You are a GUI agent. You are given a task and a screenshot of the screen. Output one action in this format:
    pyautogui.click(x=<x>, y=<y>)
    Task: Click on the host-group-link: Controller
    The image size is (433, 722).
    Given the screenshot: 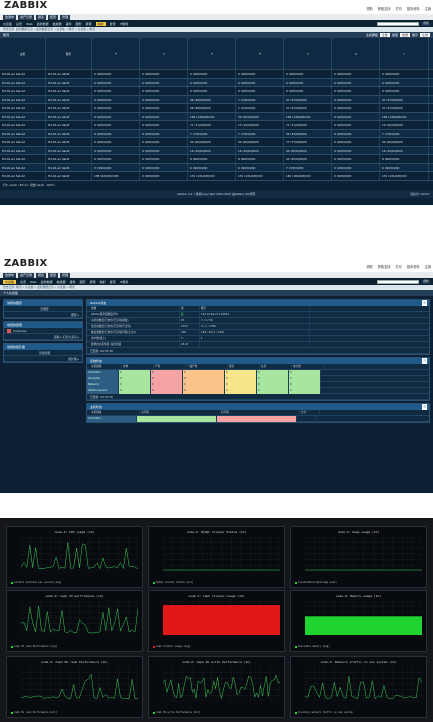 What is the action you would take?
    pyautogui.click(x=112, y=419)
    